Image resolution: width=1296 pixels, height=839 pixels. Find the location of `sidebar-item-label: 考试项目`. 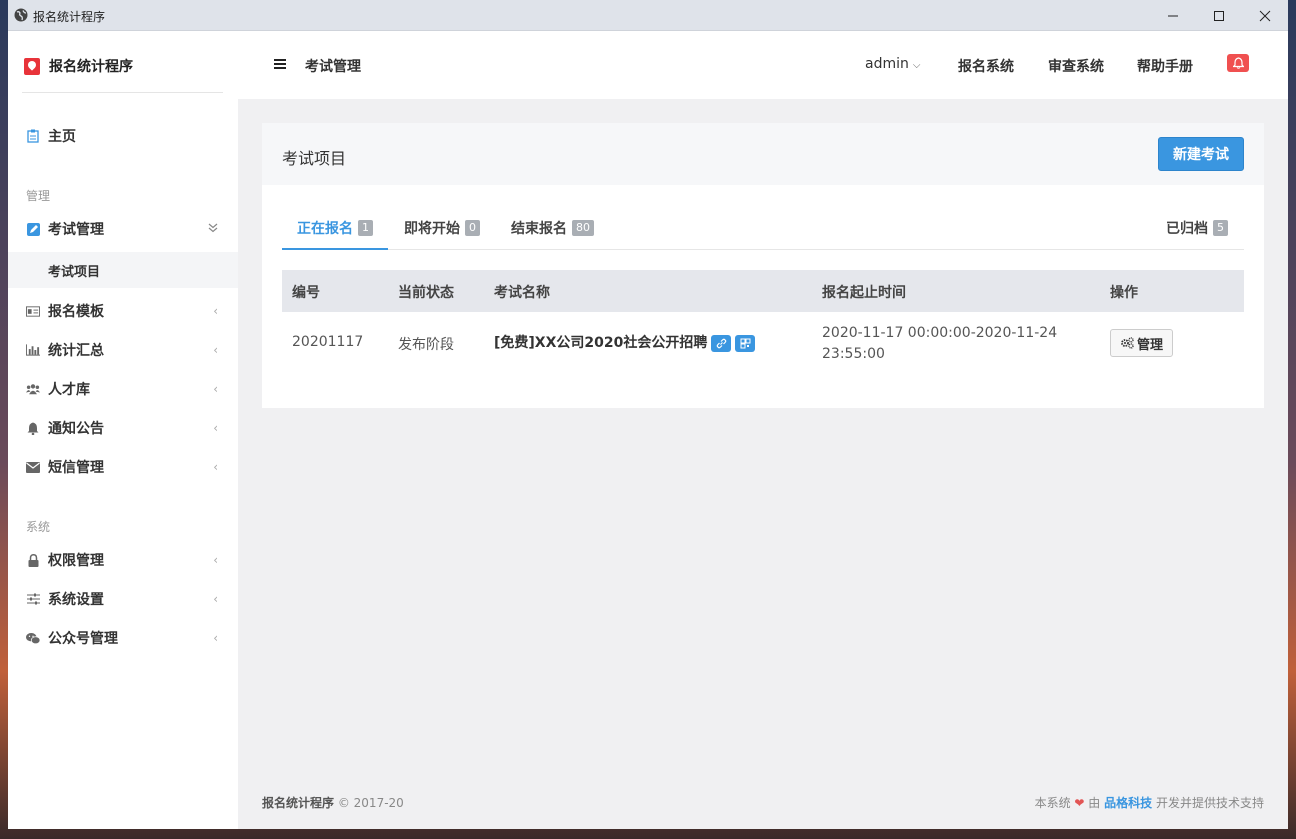

sidebar-item-label: 考试项目 is located at coordinates (74, 272).